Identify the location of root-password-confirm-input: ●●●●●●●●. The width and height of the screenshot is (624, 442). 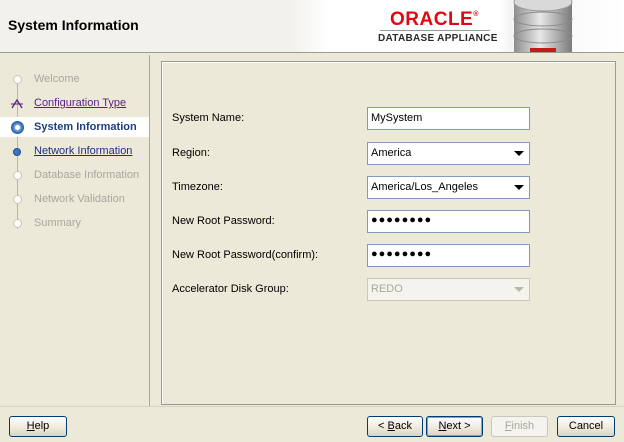
(448, 255).